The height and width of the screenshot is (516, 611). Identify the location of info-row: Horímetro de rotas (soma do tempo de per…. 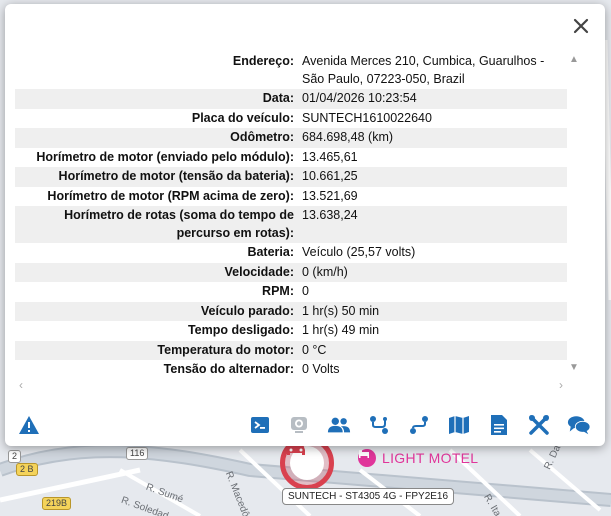
(291, 224).